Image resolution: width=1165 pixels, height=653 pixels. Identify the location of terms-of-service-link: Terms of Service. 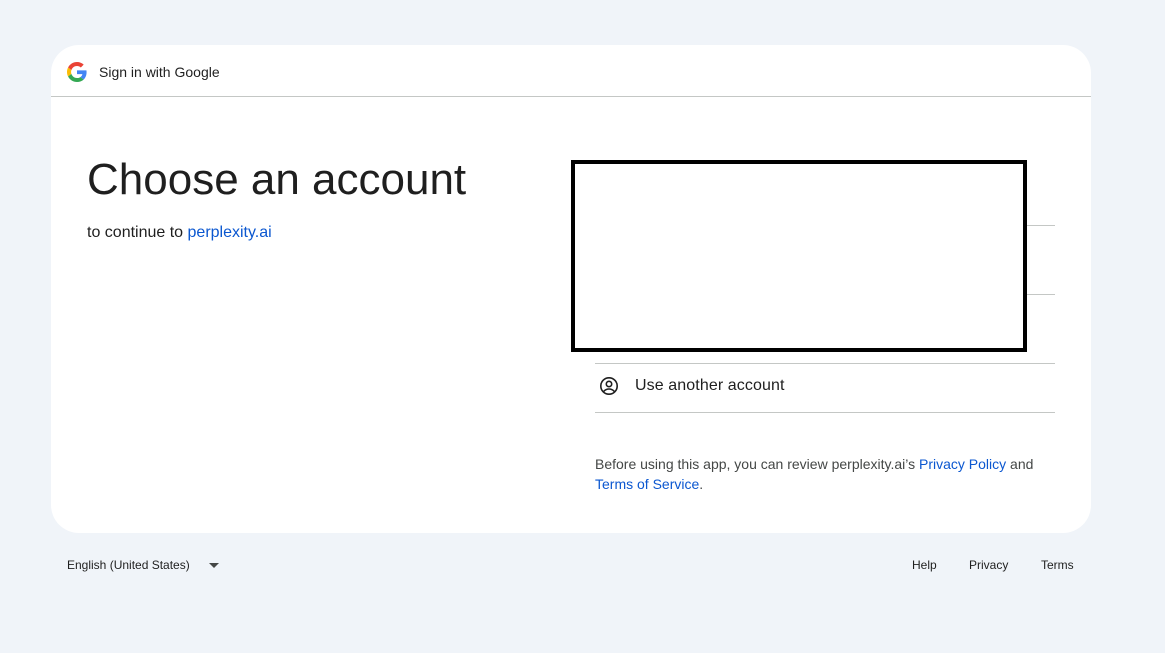
(647, 484).